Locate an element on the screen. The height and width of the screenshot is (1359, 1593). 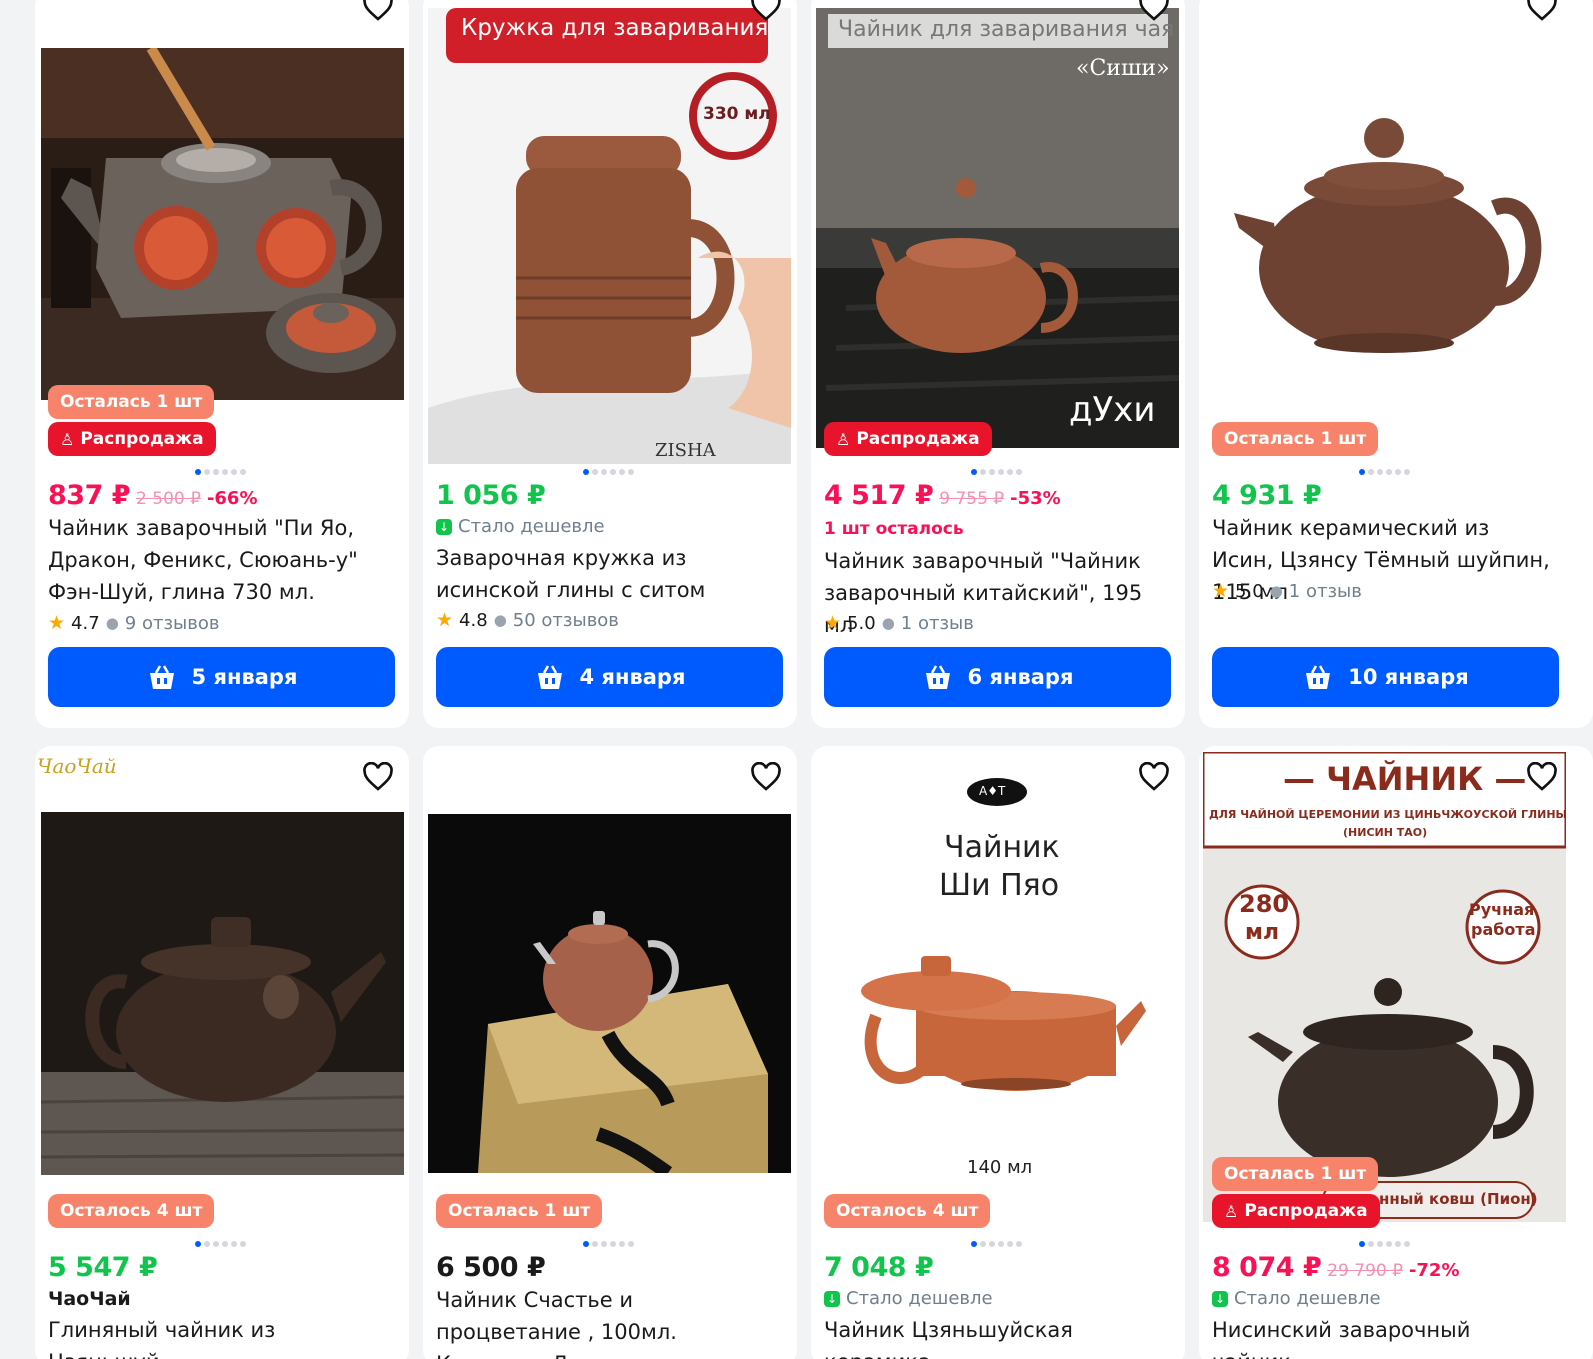
image-subtitle-2: (НИСИН ТАО) is located at coordinates (1385, 832).